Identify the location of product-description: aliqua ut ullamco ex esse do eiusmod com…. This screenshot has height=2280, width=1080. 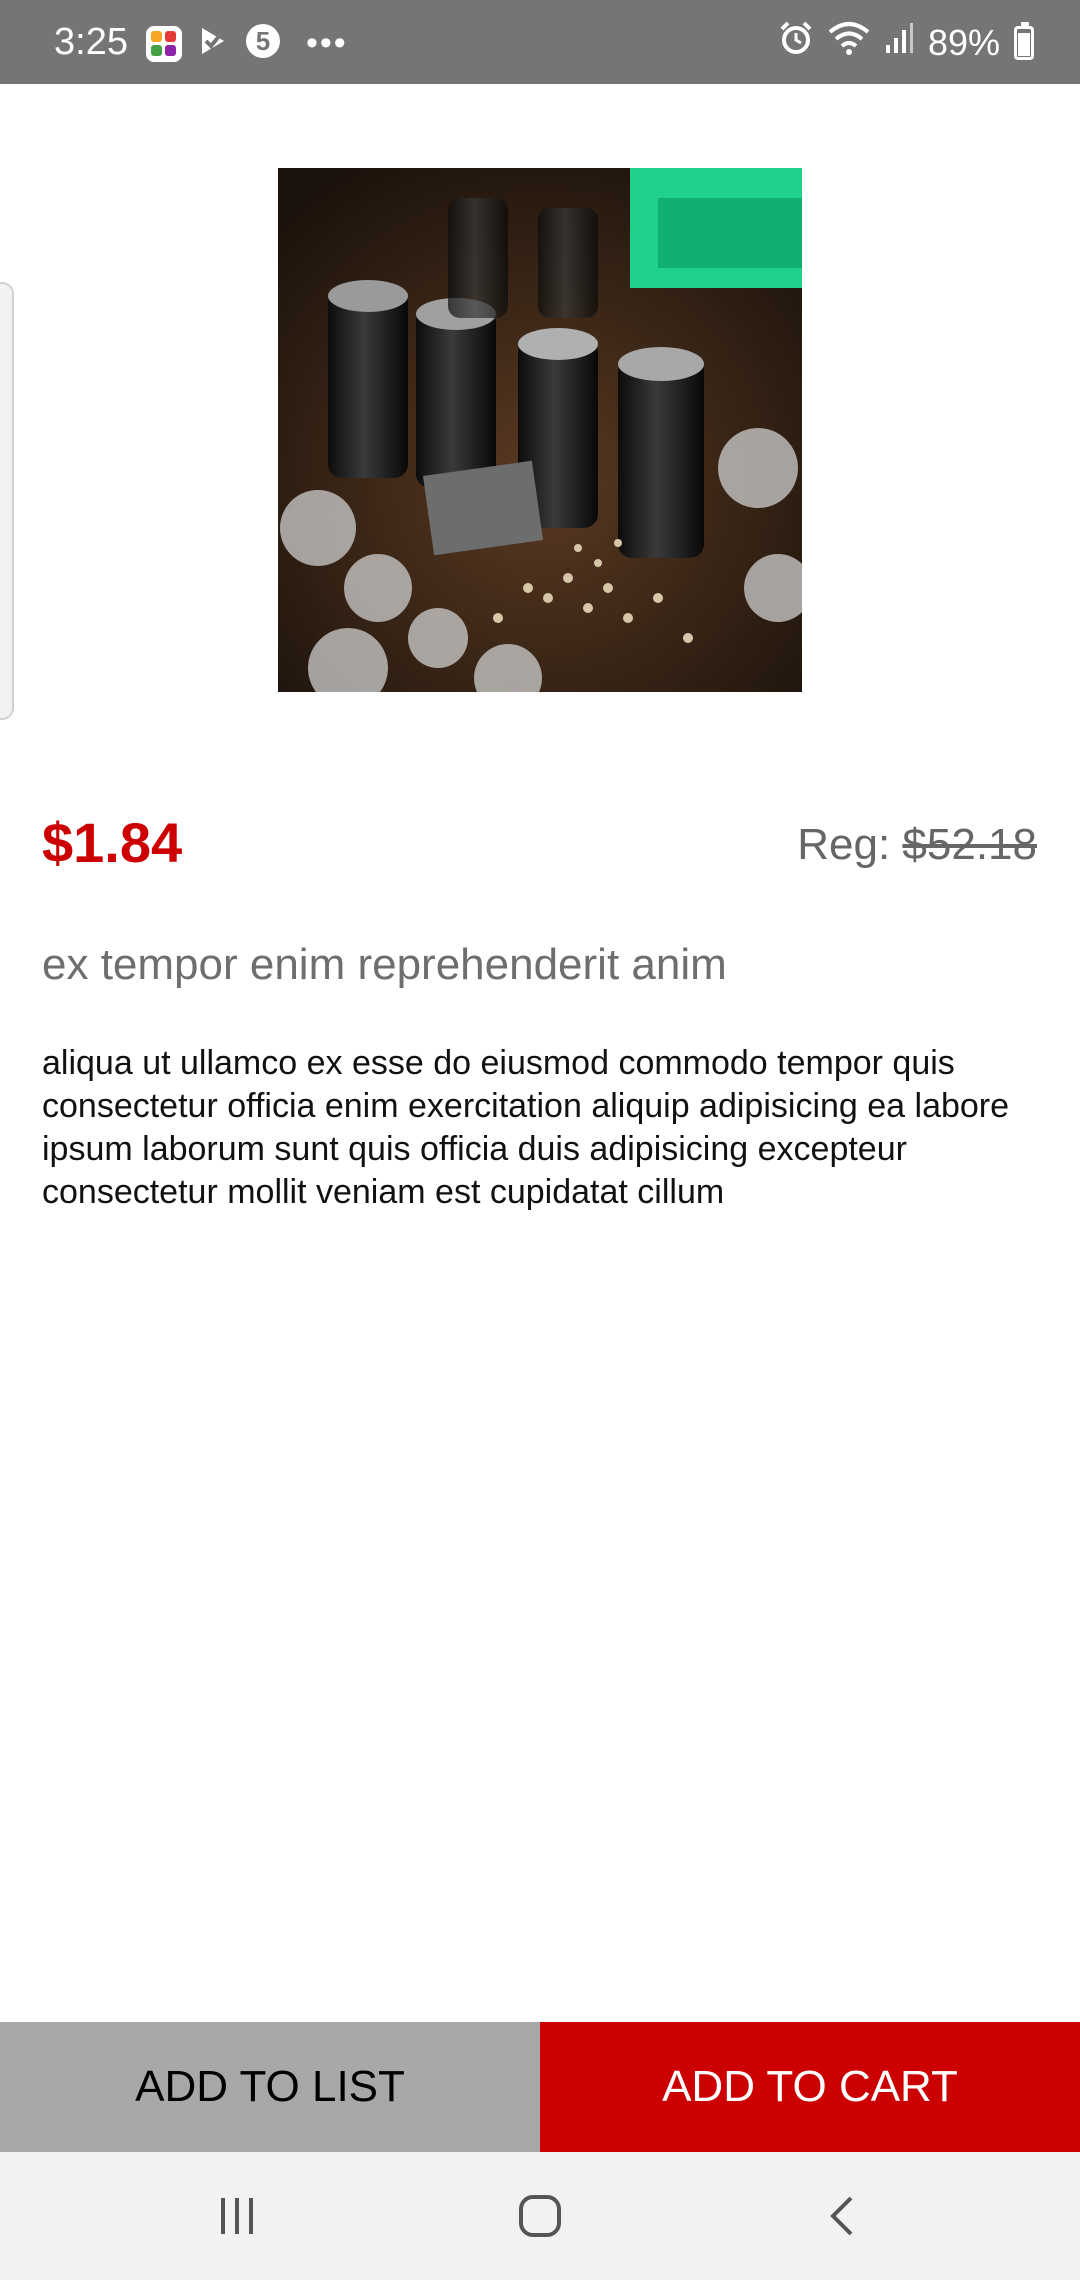
(526, 1127).